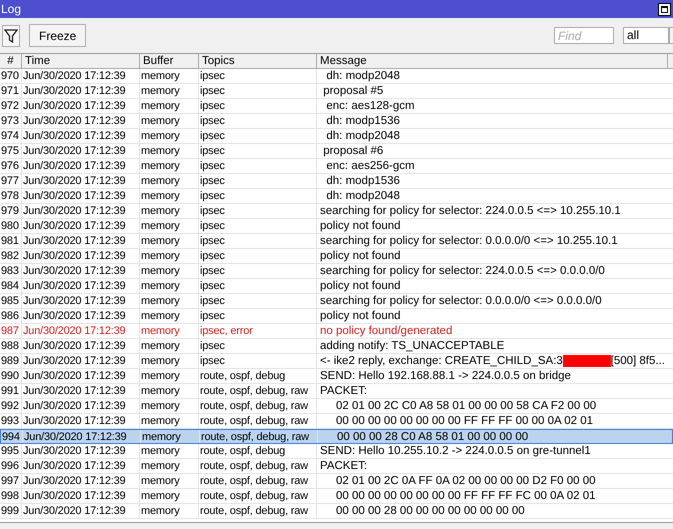  What do you see at coordinates (370, 106) in the screenshot?
I see `table-cell-text: enc: aes128-gcm` at bounding box center [370, 106].